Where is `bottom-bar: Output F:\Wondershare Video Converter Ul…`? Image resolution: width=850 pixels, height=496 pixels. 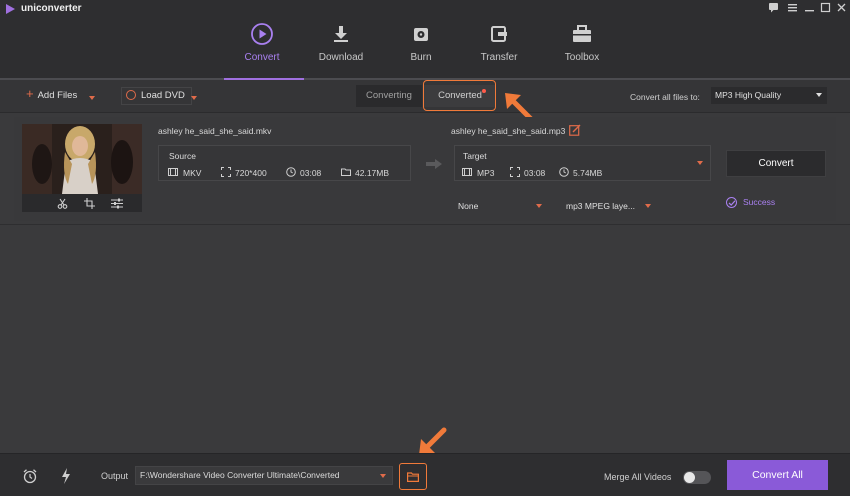 bottom-bar: Output F:\Wondershare Video Converter Ul… is located at coordinates (425, 474).